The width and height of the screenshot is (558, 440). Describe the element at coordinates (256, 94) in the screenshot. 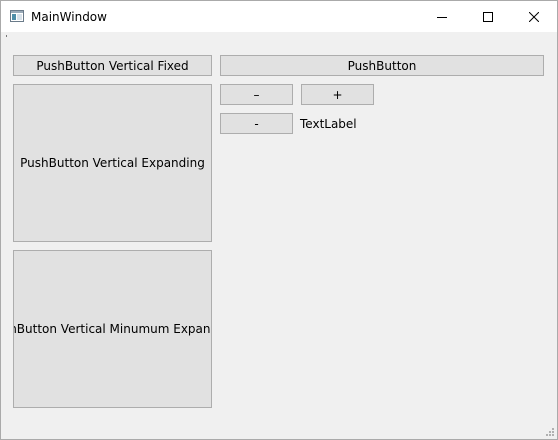

I see `minus-button: –` at that location.